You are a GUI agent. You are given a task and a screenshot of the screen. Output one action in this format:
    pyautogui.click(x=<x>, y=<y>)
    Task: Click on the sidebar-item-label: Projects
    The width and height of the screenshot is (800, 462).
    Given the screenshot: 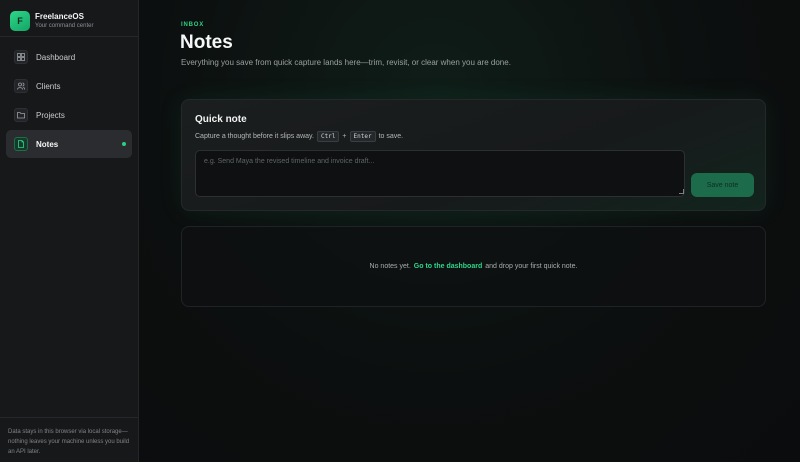 What is the action you would take?
    pyautogui.click(x=50, y=115)
    